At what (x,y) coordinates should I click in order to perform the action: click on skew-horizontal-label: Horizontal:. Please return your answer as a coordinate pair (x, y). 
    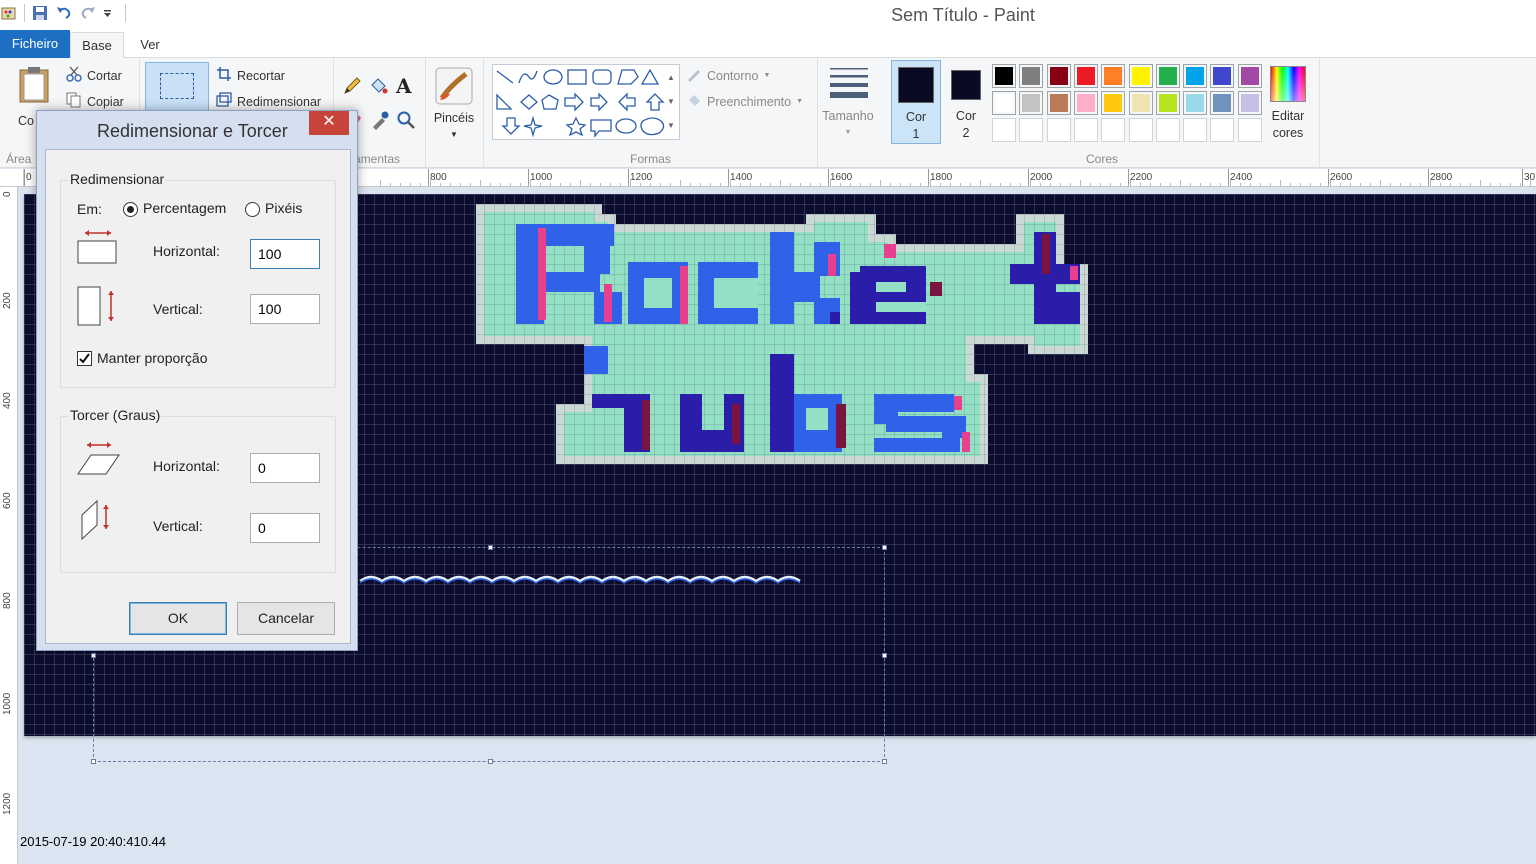
    Looking at the image, I should click on (186, 466).